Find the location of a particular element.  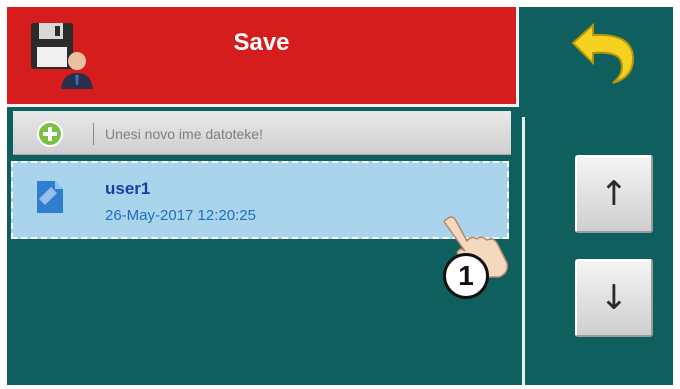

back-button is located at coordinates (605, 54).